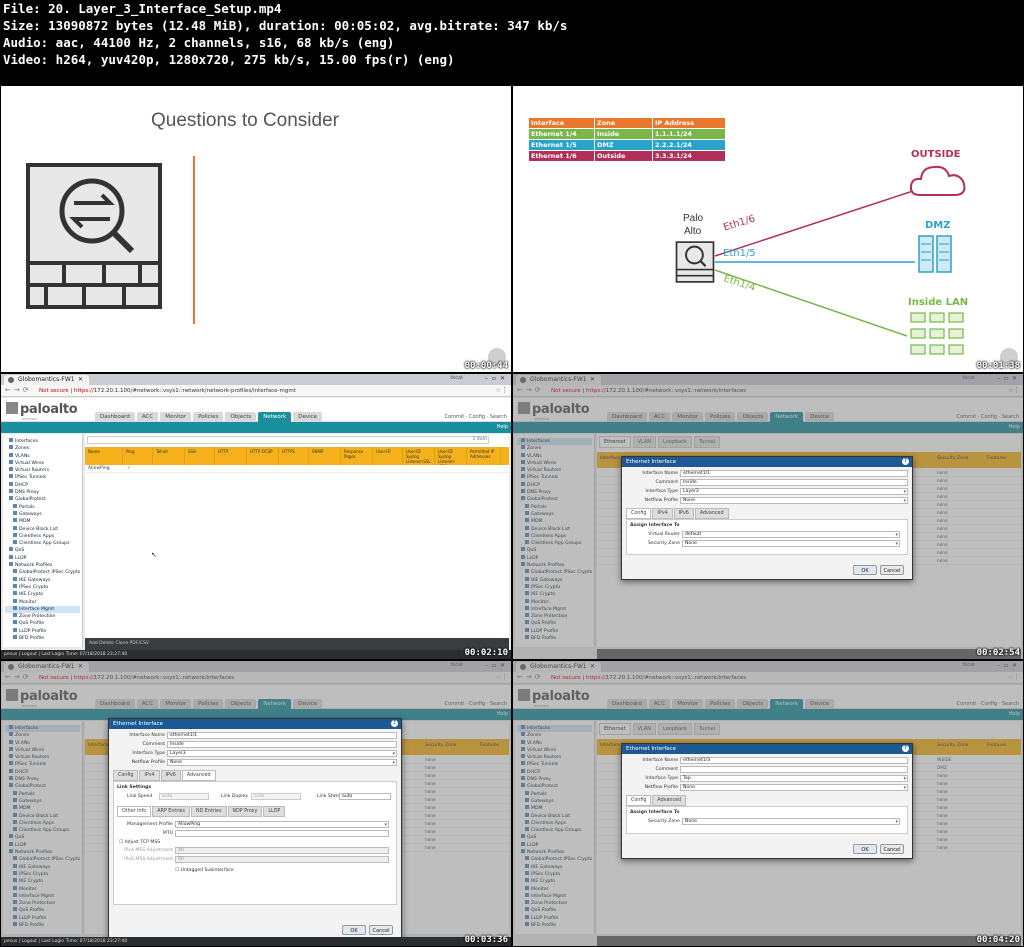 This screenshot has height=947, width=1024. What do you see at coordinates (208, 811) in the screenshot?
I see `tab-nd: ND Entries` at bounding box center [208, 811].